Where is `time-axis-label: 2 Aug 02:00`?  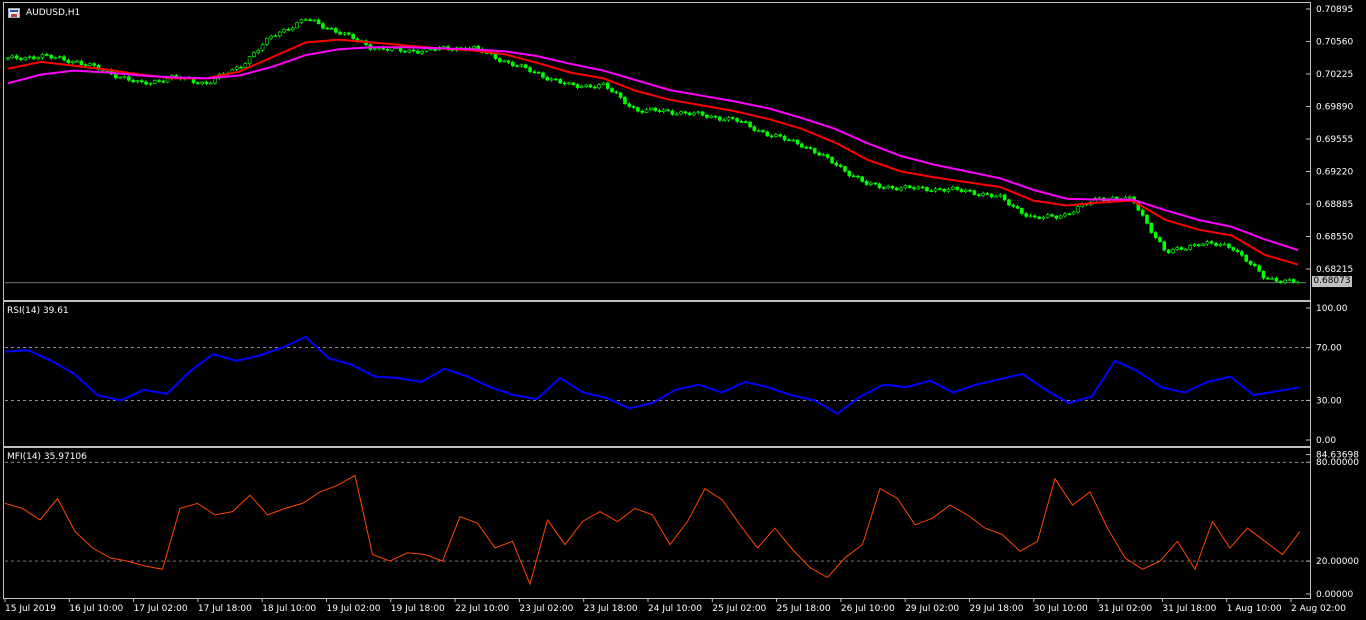
time-axis-label: 2 Aug 02:00 is located at coordinates (1318, 609).